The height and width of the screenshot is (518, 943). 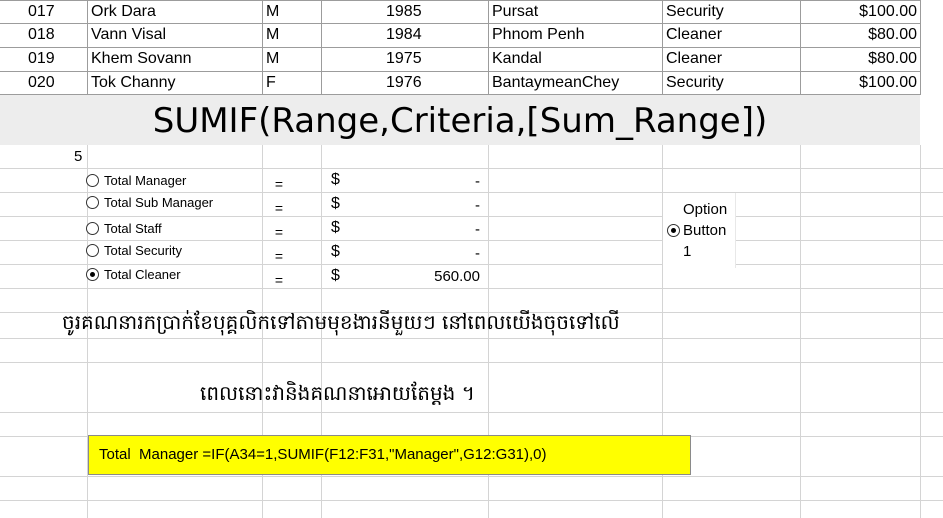 What do you see at coordinates (142, 274) in the screenshot?
I see `option-label: Total Cleaner` at bounding box center [142, 274].